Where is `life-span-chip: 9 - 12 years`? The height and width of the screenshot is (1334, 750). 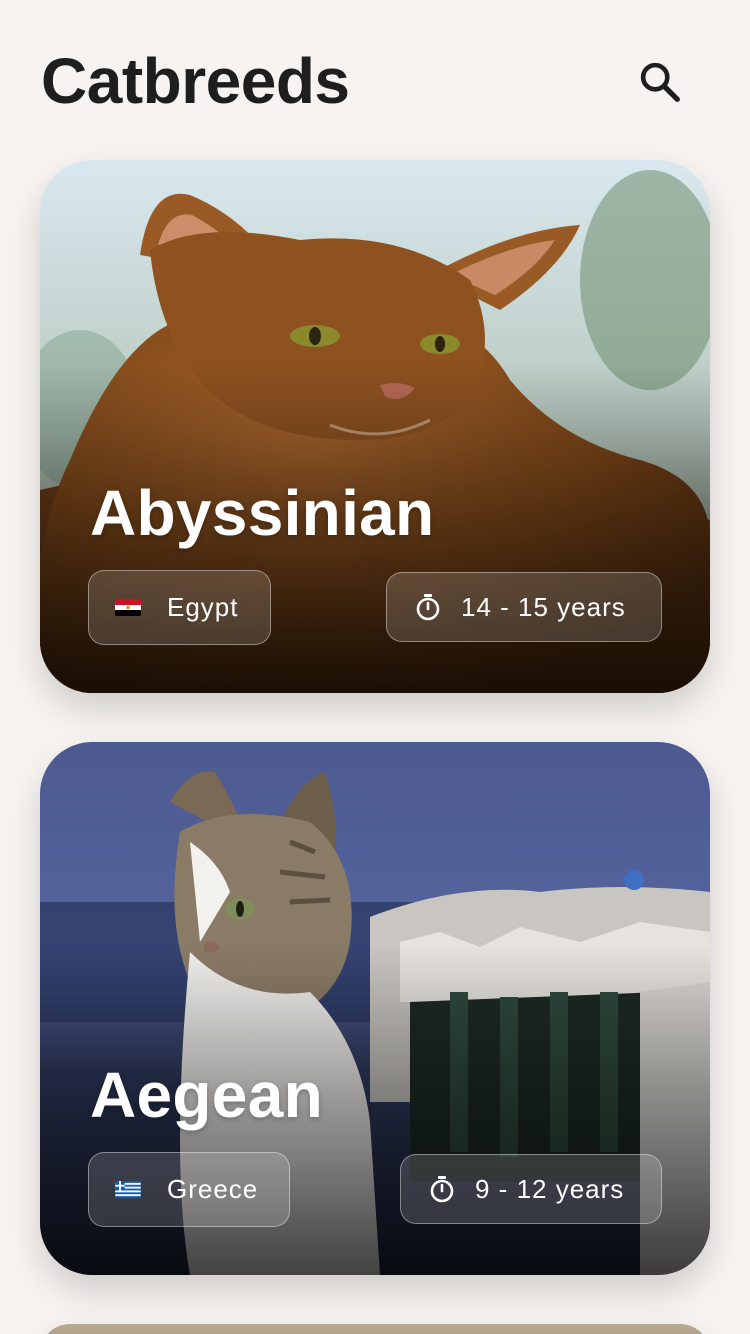
life-span-chip: 9 - 12 years is located at coordinates (531, 1189).